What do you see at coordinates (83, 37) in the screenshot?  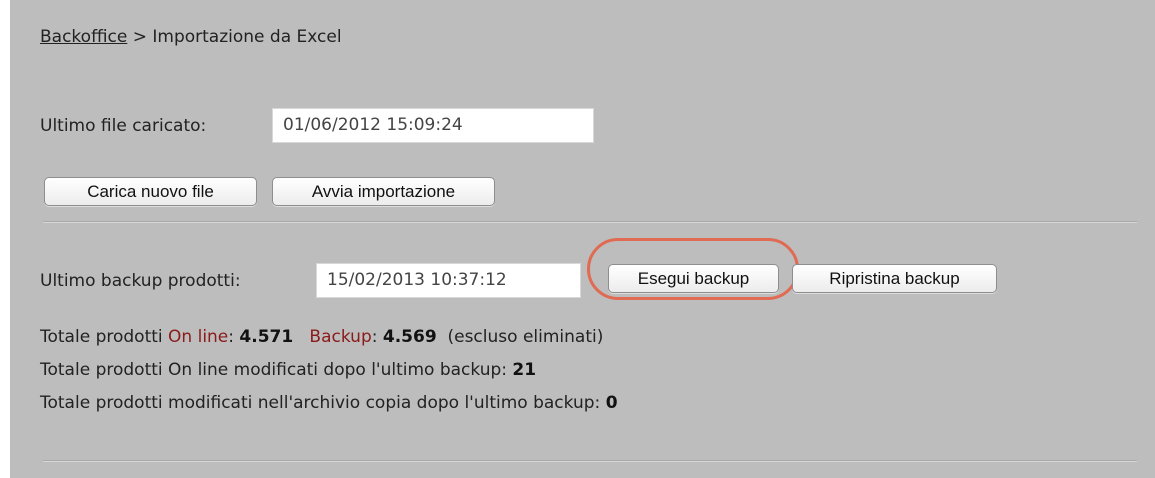 I see `breadcrumb-link-backoffice: Backoffice` at bounding box center [83, 37].